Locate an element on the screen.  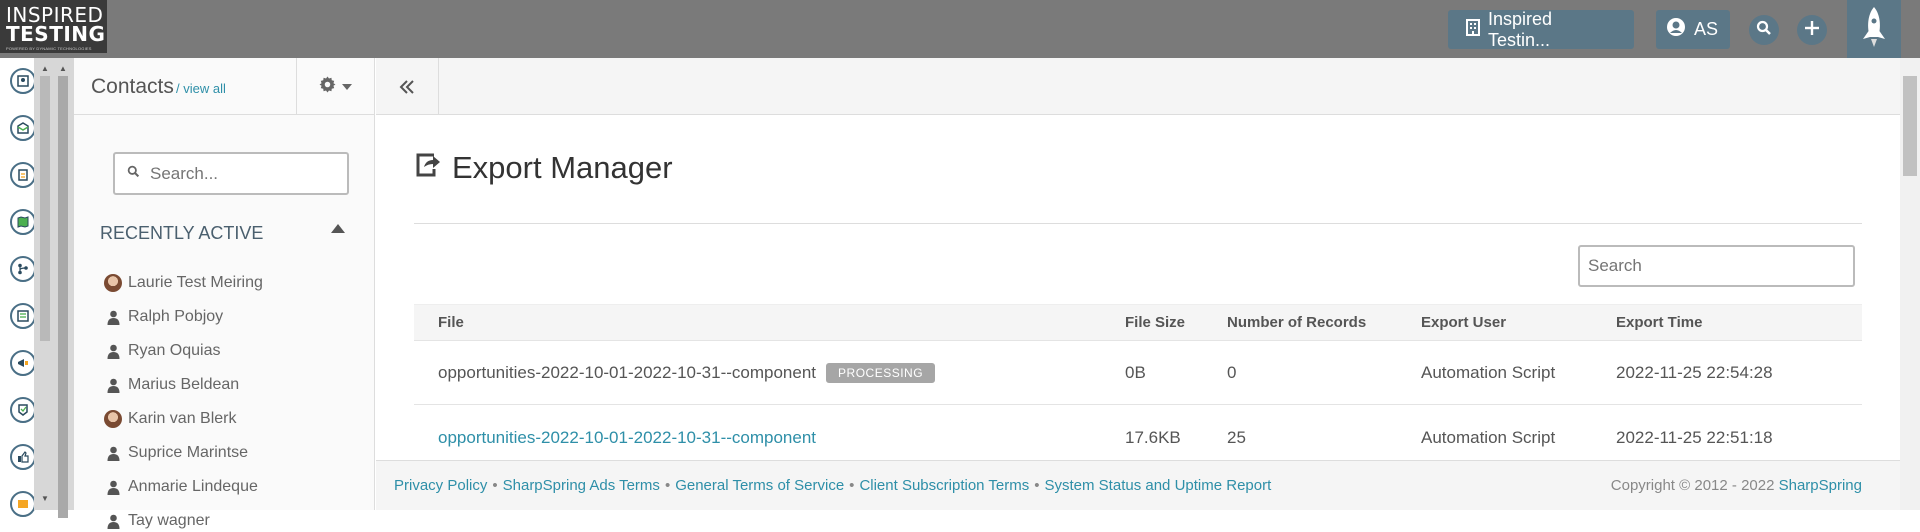
sidebar-title: Contacts is located at coordinates (132, 86).